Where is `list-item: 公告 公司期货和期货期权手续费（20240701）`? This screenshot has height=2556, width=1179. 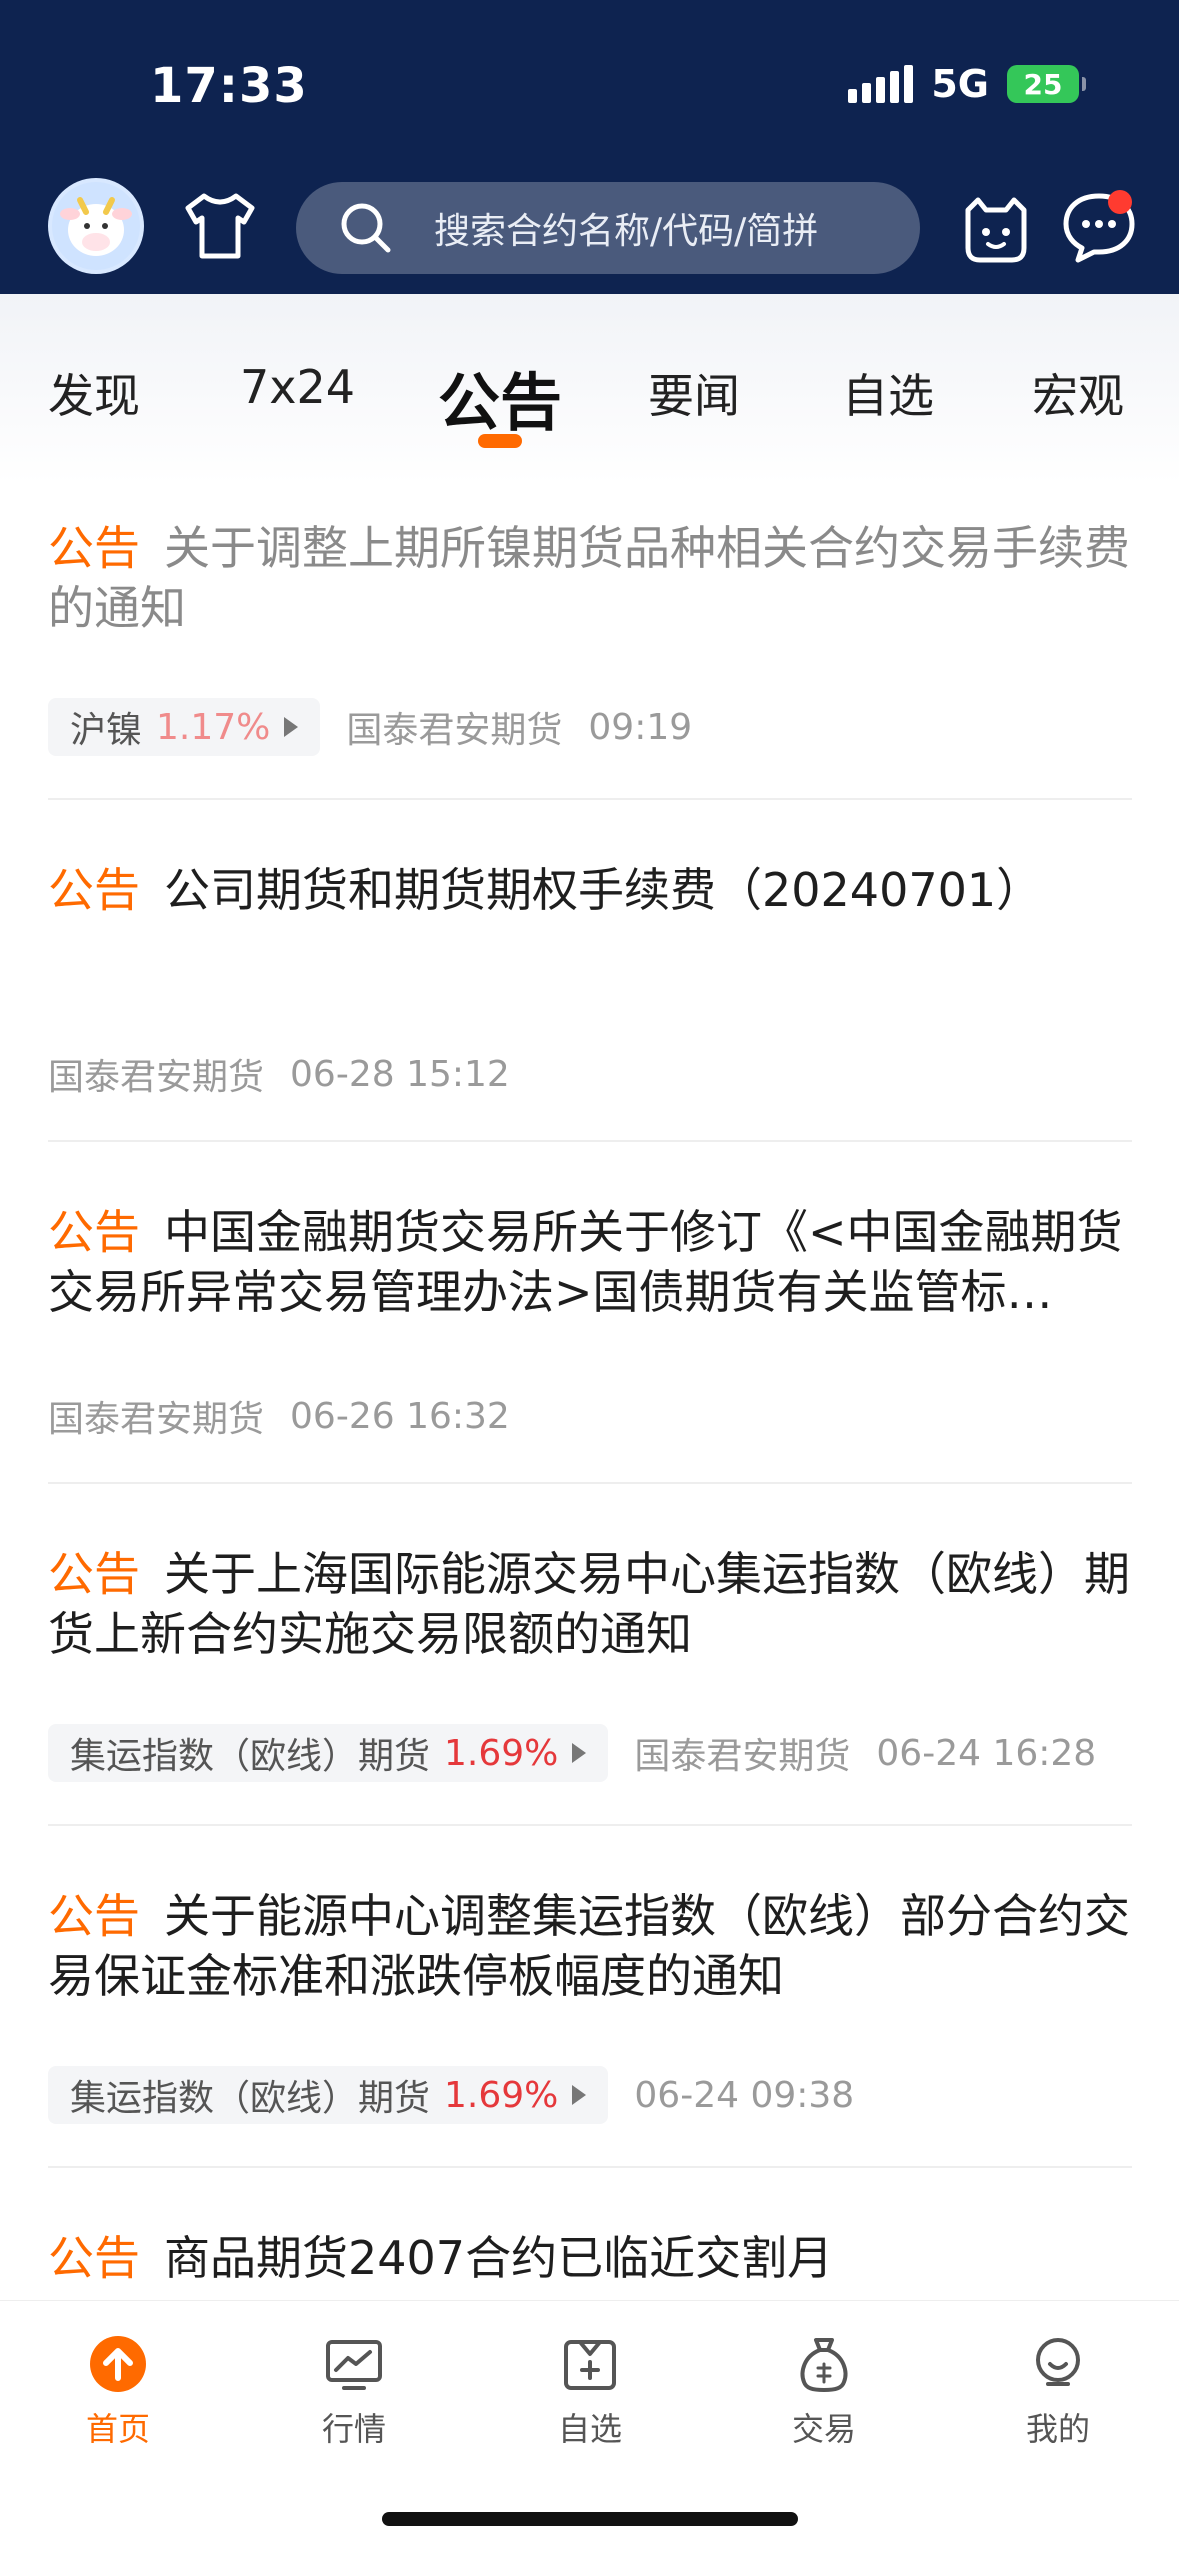
list-item: 公告 公司期货和期货期权手续费（20240701） is located at coordinates (590, 890).